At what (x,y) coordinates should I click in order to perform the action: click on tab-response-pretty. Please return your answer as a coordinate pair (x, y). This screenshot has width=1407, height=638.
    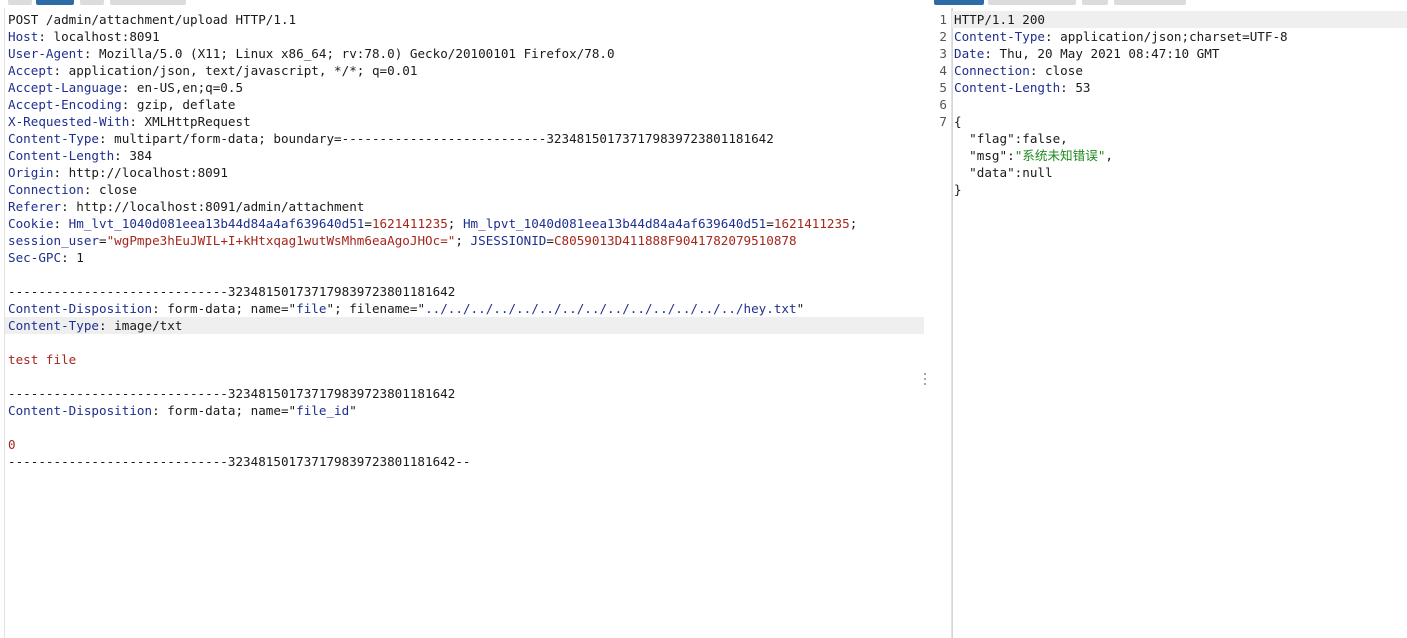
    Looking at the image, I should click on (959, 2).